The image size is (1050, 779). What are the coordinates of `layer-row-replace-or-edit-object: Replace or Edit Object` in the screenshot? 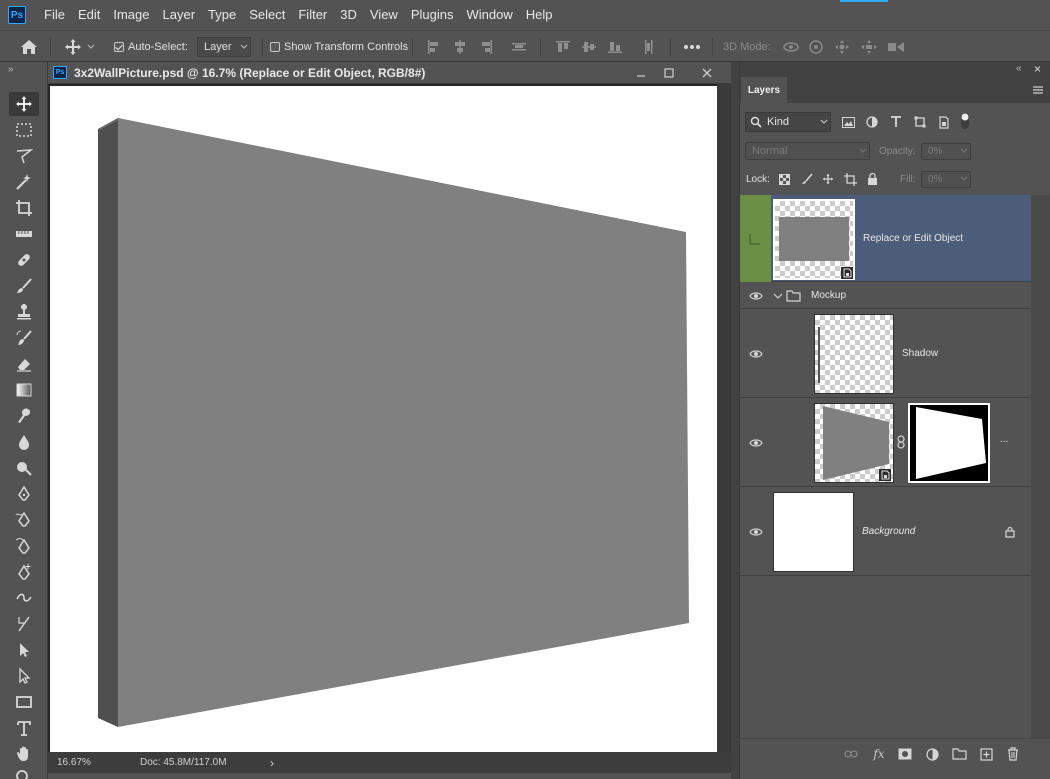 It's located at (885, 238).